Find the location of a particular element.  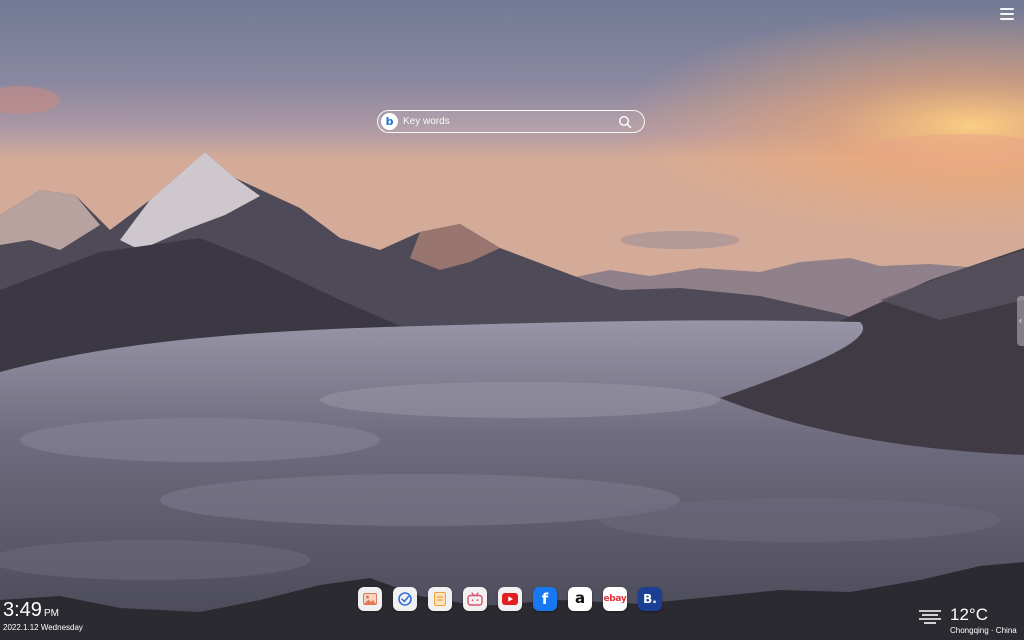

image-icon is located at coordinates (370, 599).